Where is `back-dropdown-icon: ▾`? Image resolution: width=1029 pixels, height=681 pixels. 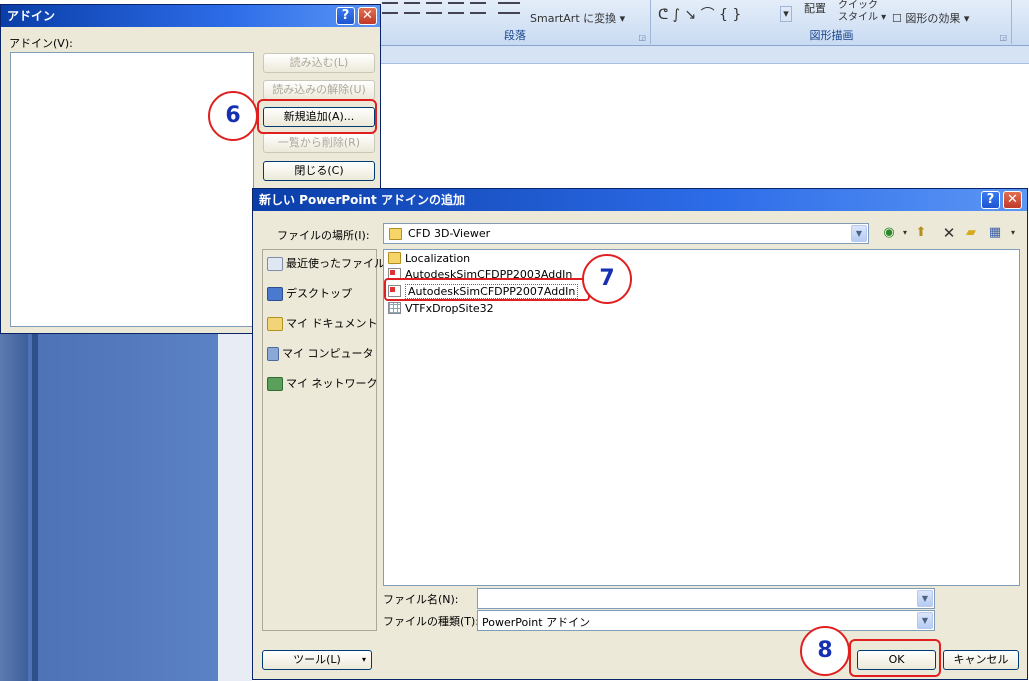
back-dropdown-icon: ▾ is located at coordinates (905, 233).